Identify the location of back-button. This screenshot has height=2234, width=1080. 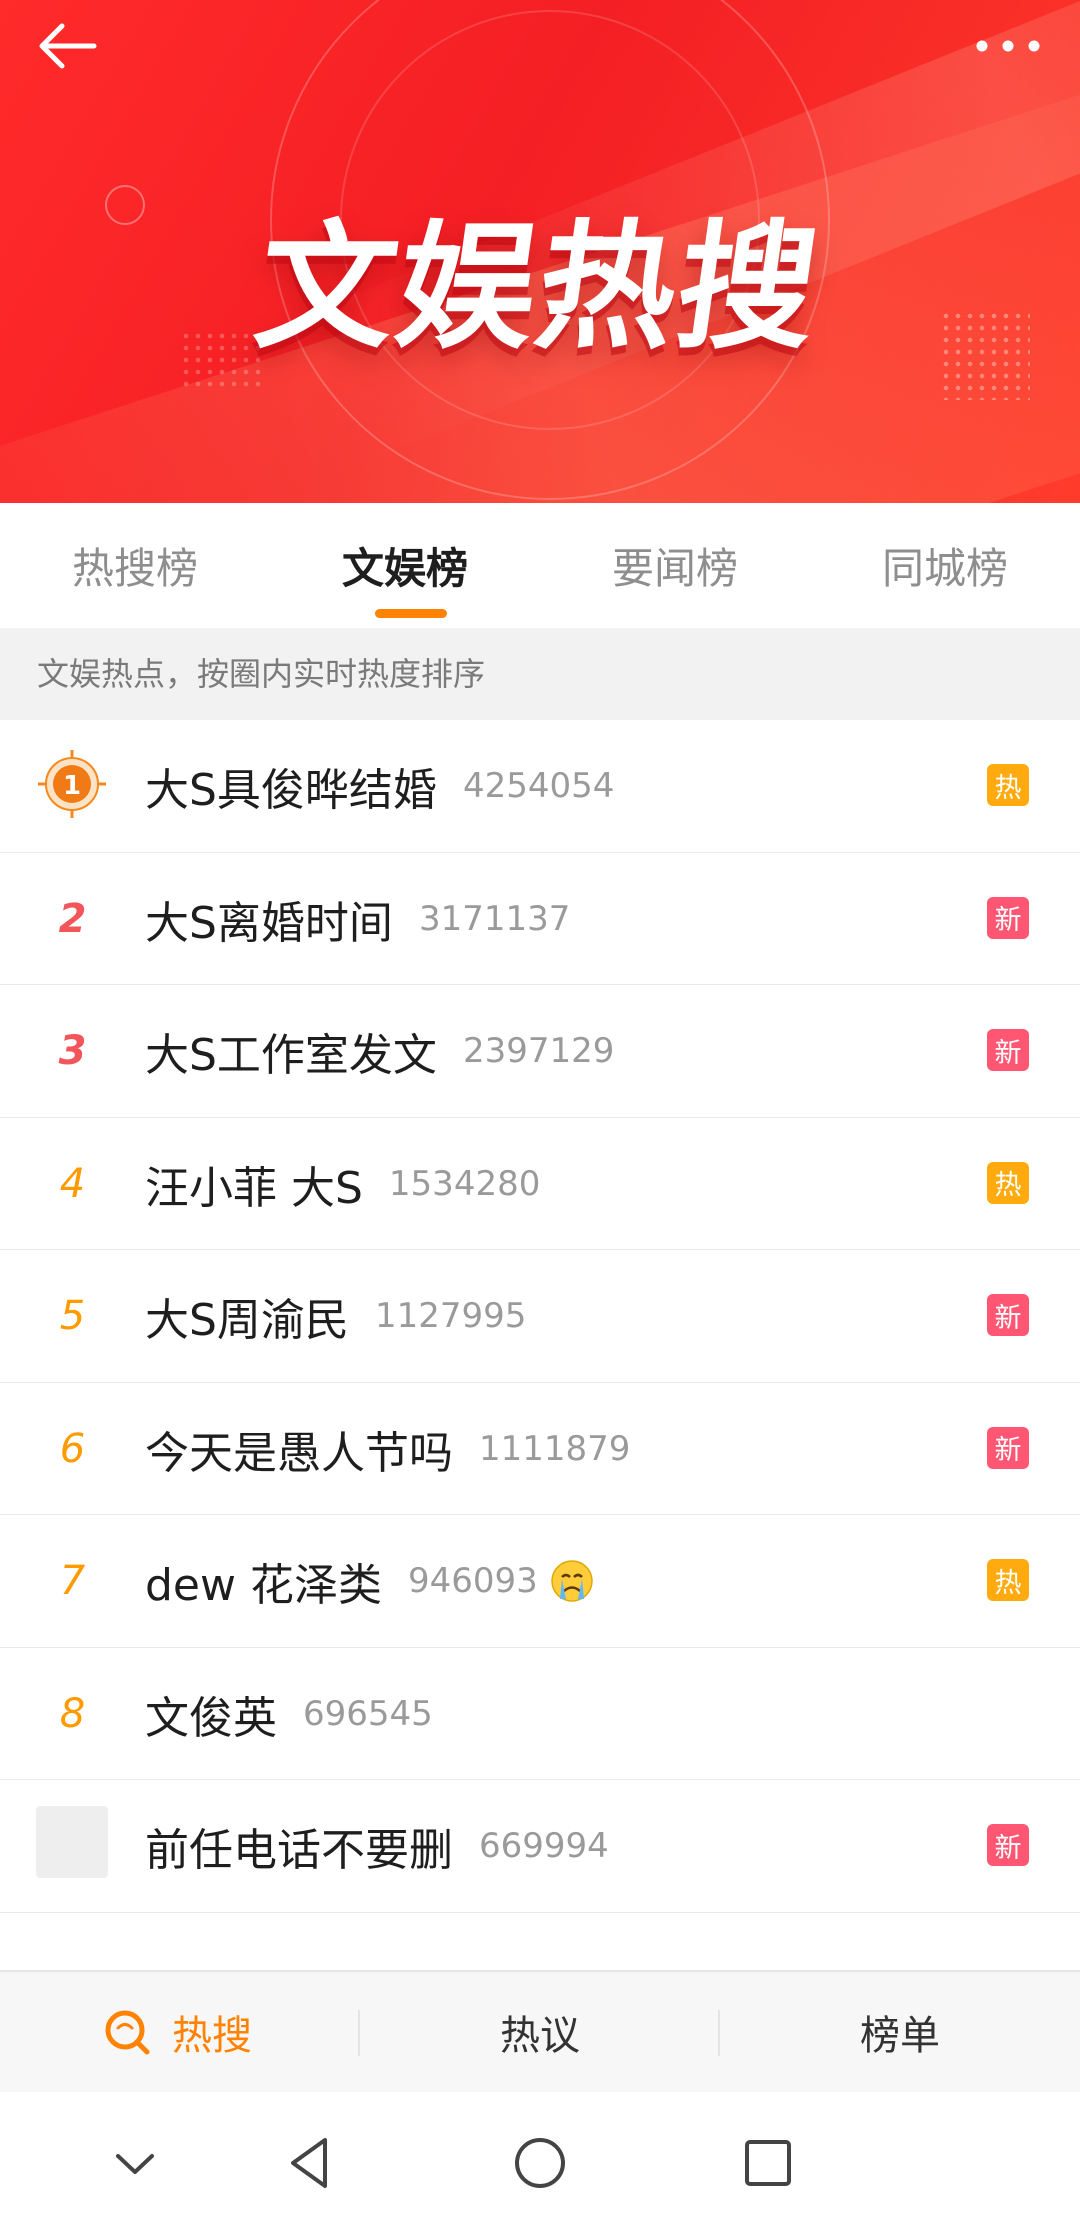
(68, 46).